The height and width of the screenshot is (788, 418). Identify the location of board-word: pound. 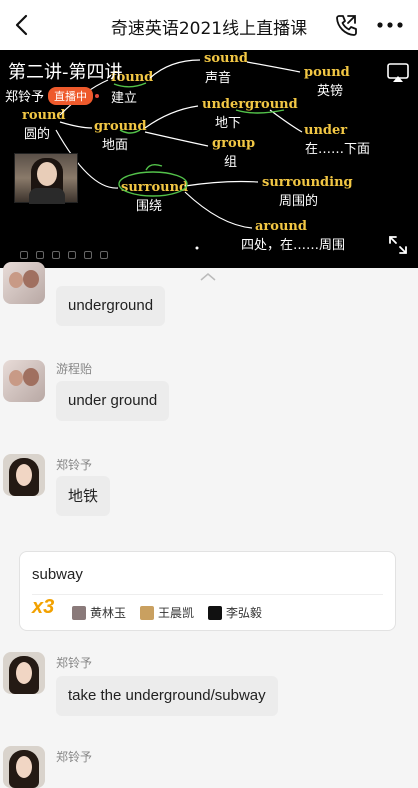
(327, 72).